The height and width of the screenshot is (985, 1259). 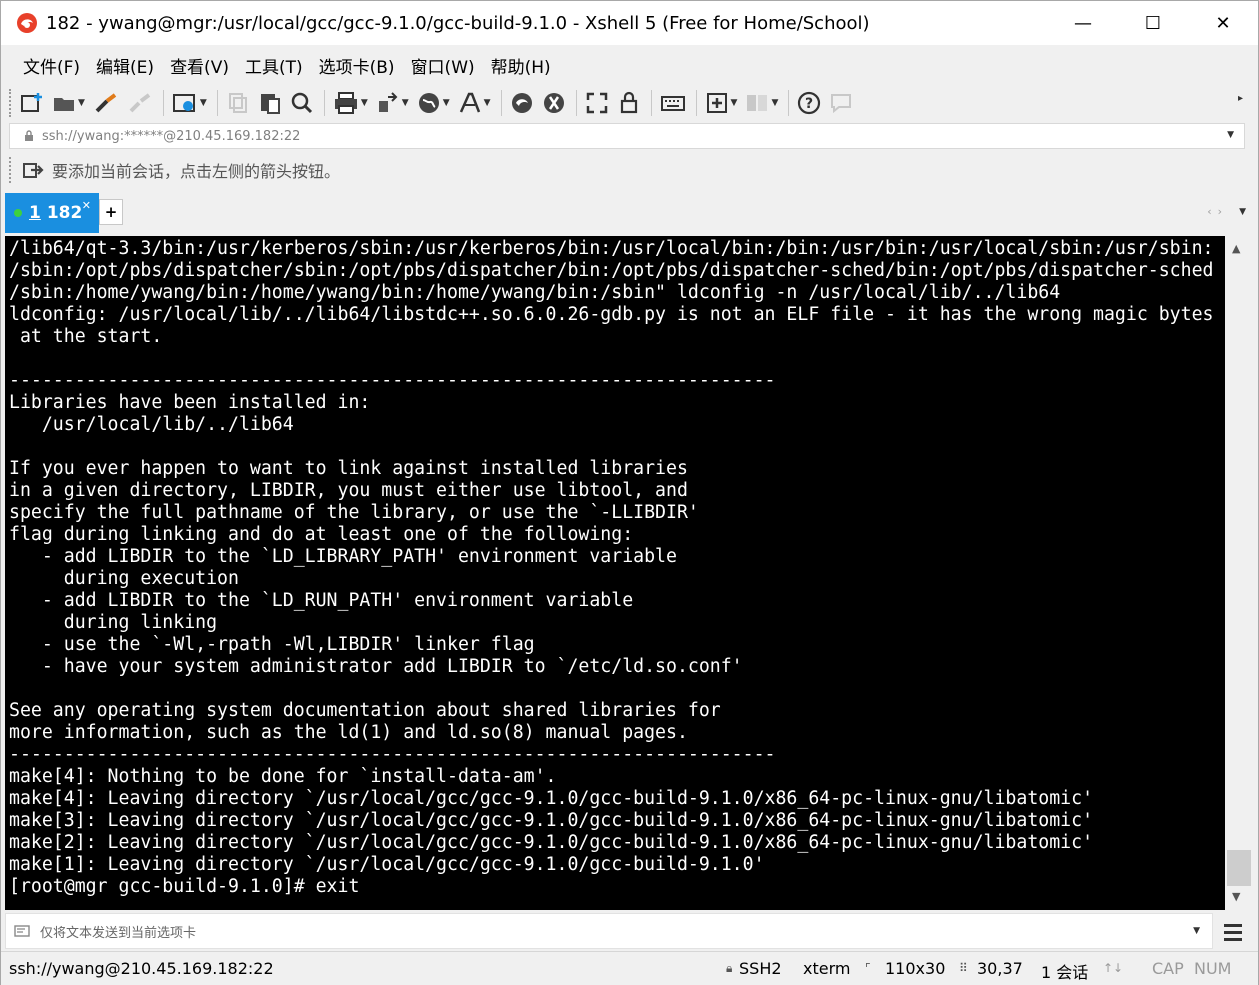 What do you see at coordinates (238, 103) in the screenshot?
I see `copy-button` at bounding box center [238, 103].